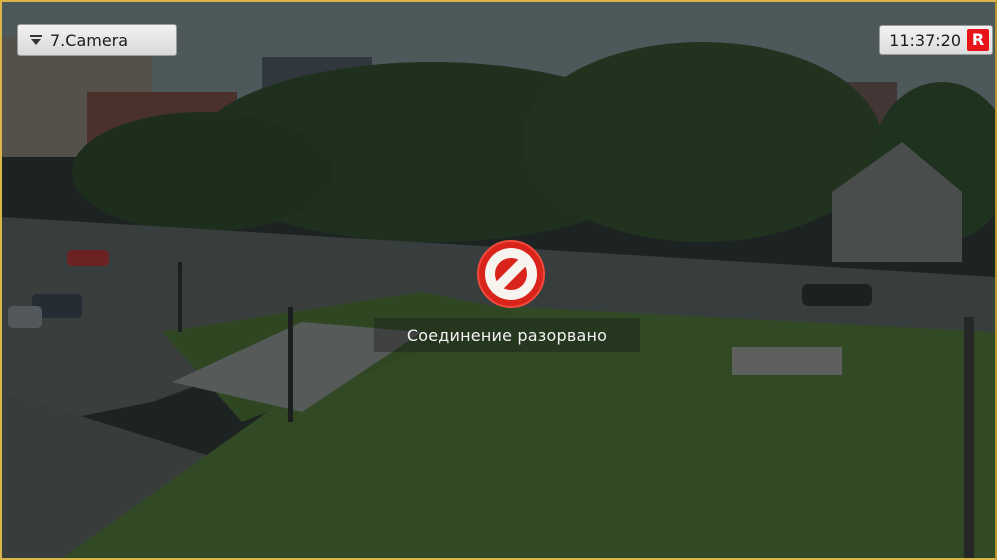 This screenshot has height=560, width=997. Describe the element at coordinates (36, 40) in the screenshot. I see `dropdown-menu-icon` at that location.